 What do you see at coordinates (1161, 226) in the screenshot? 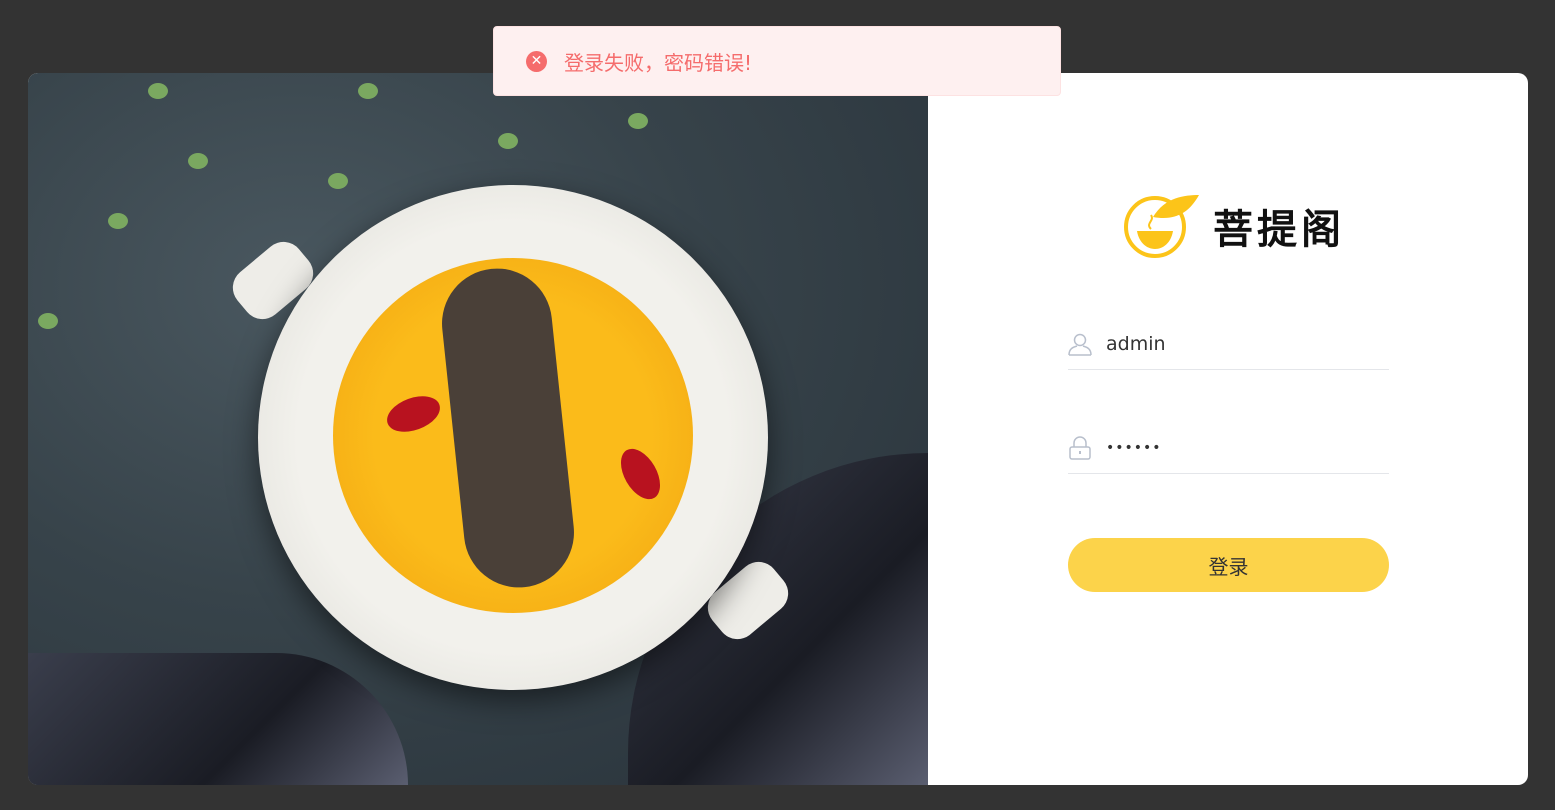
I see `tea-leaf-logo-icon` at bounding box center [1161, 226].